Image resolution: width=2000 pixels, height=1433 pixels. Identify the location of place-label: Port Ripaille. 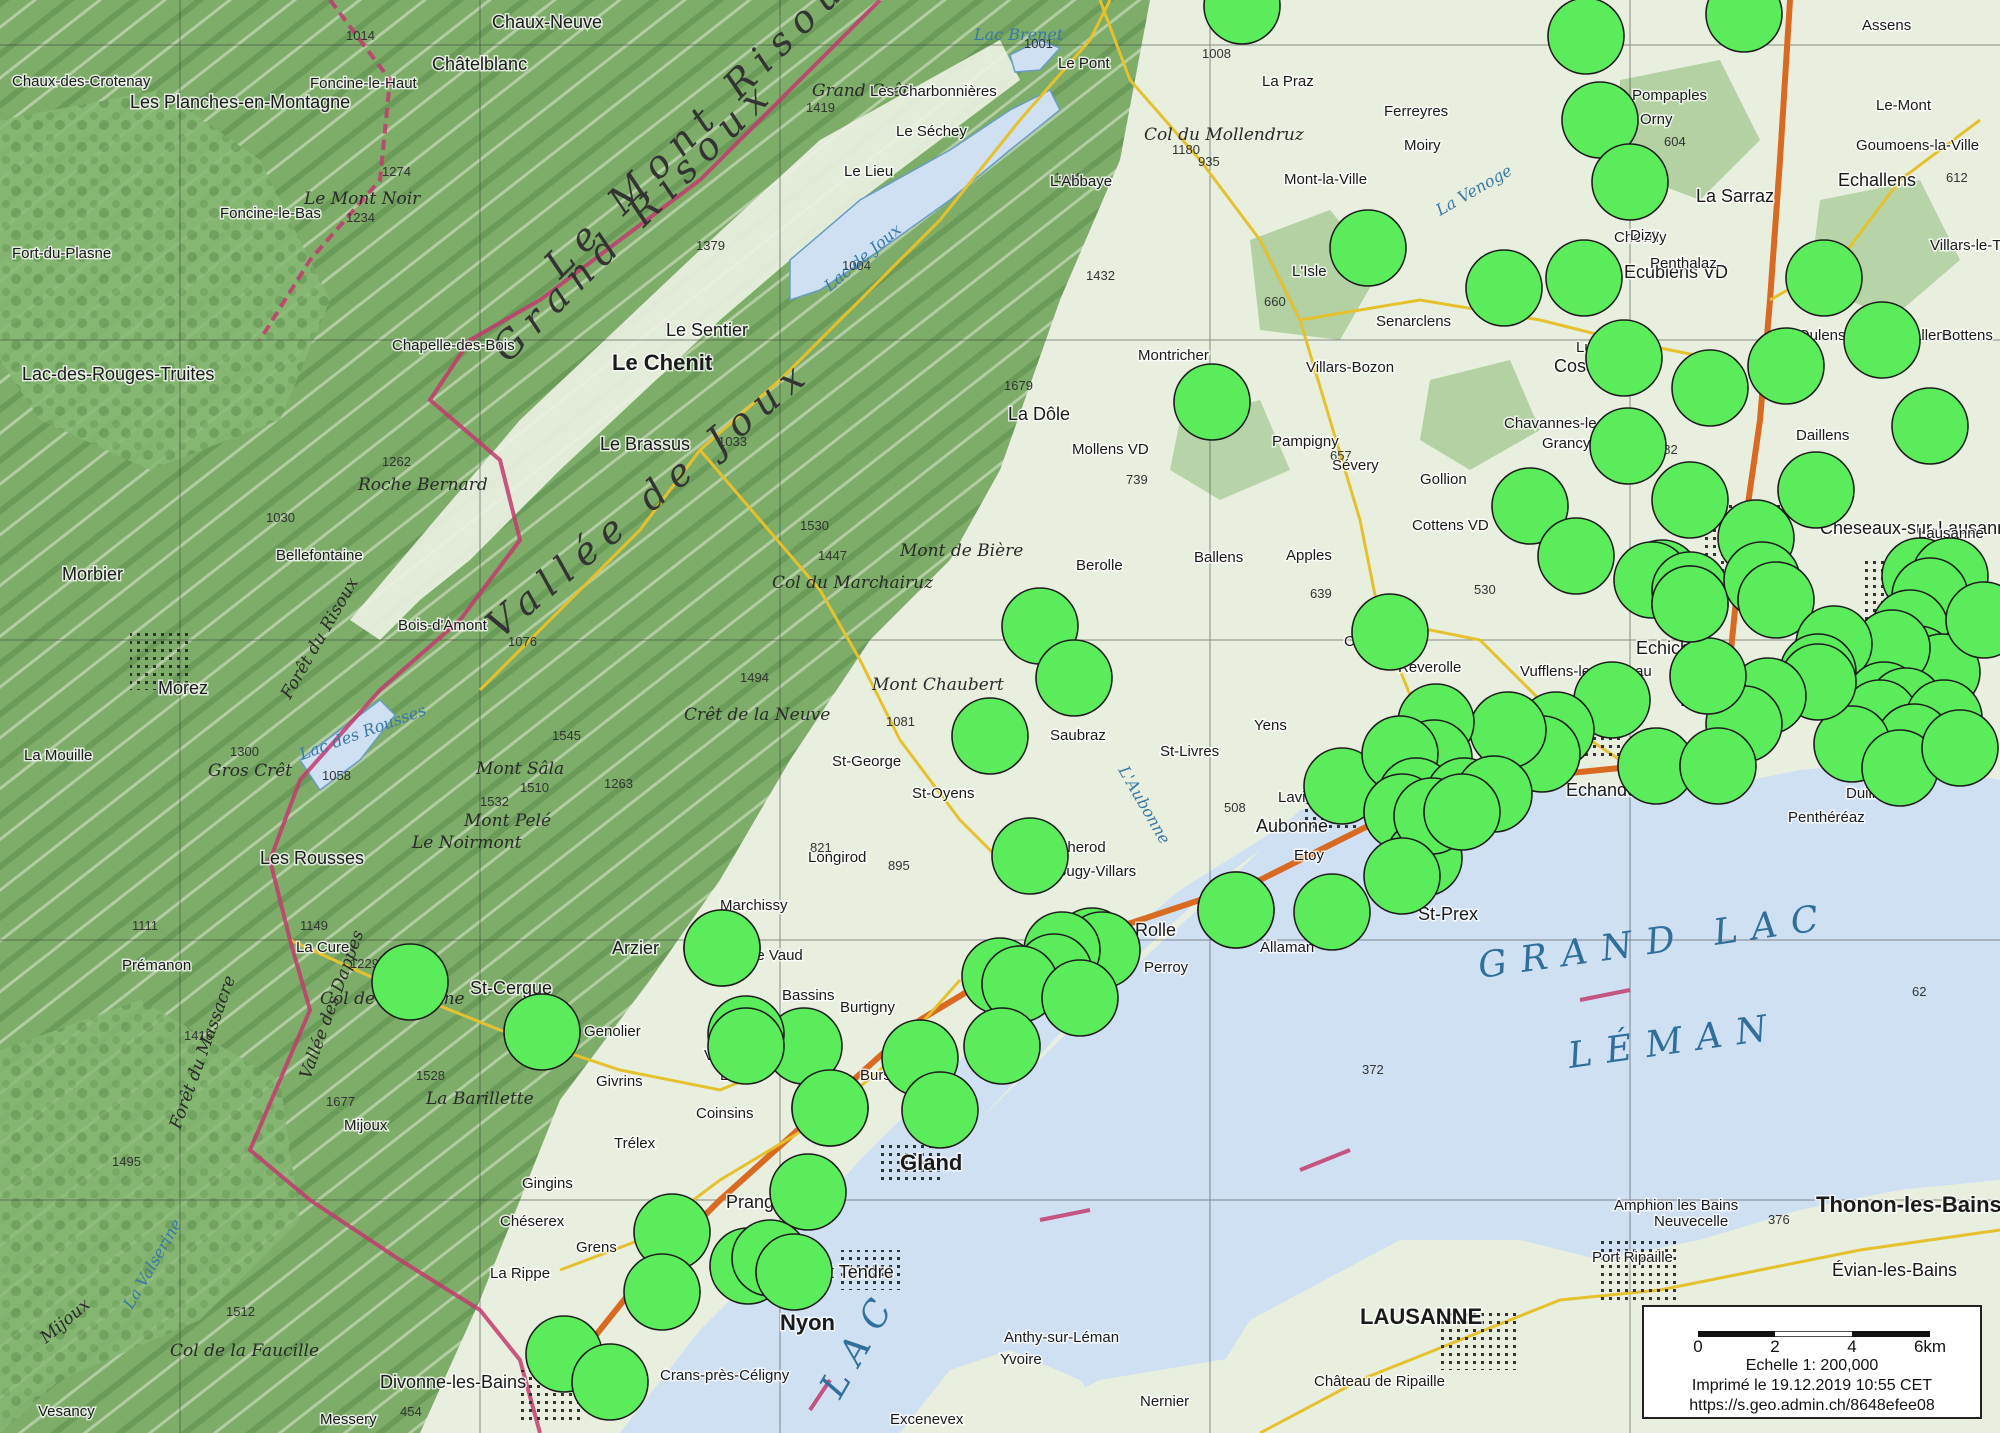
(1632, 1257).